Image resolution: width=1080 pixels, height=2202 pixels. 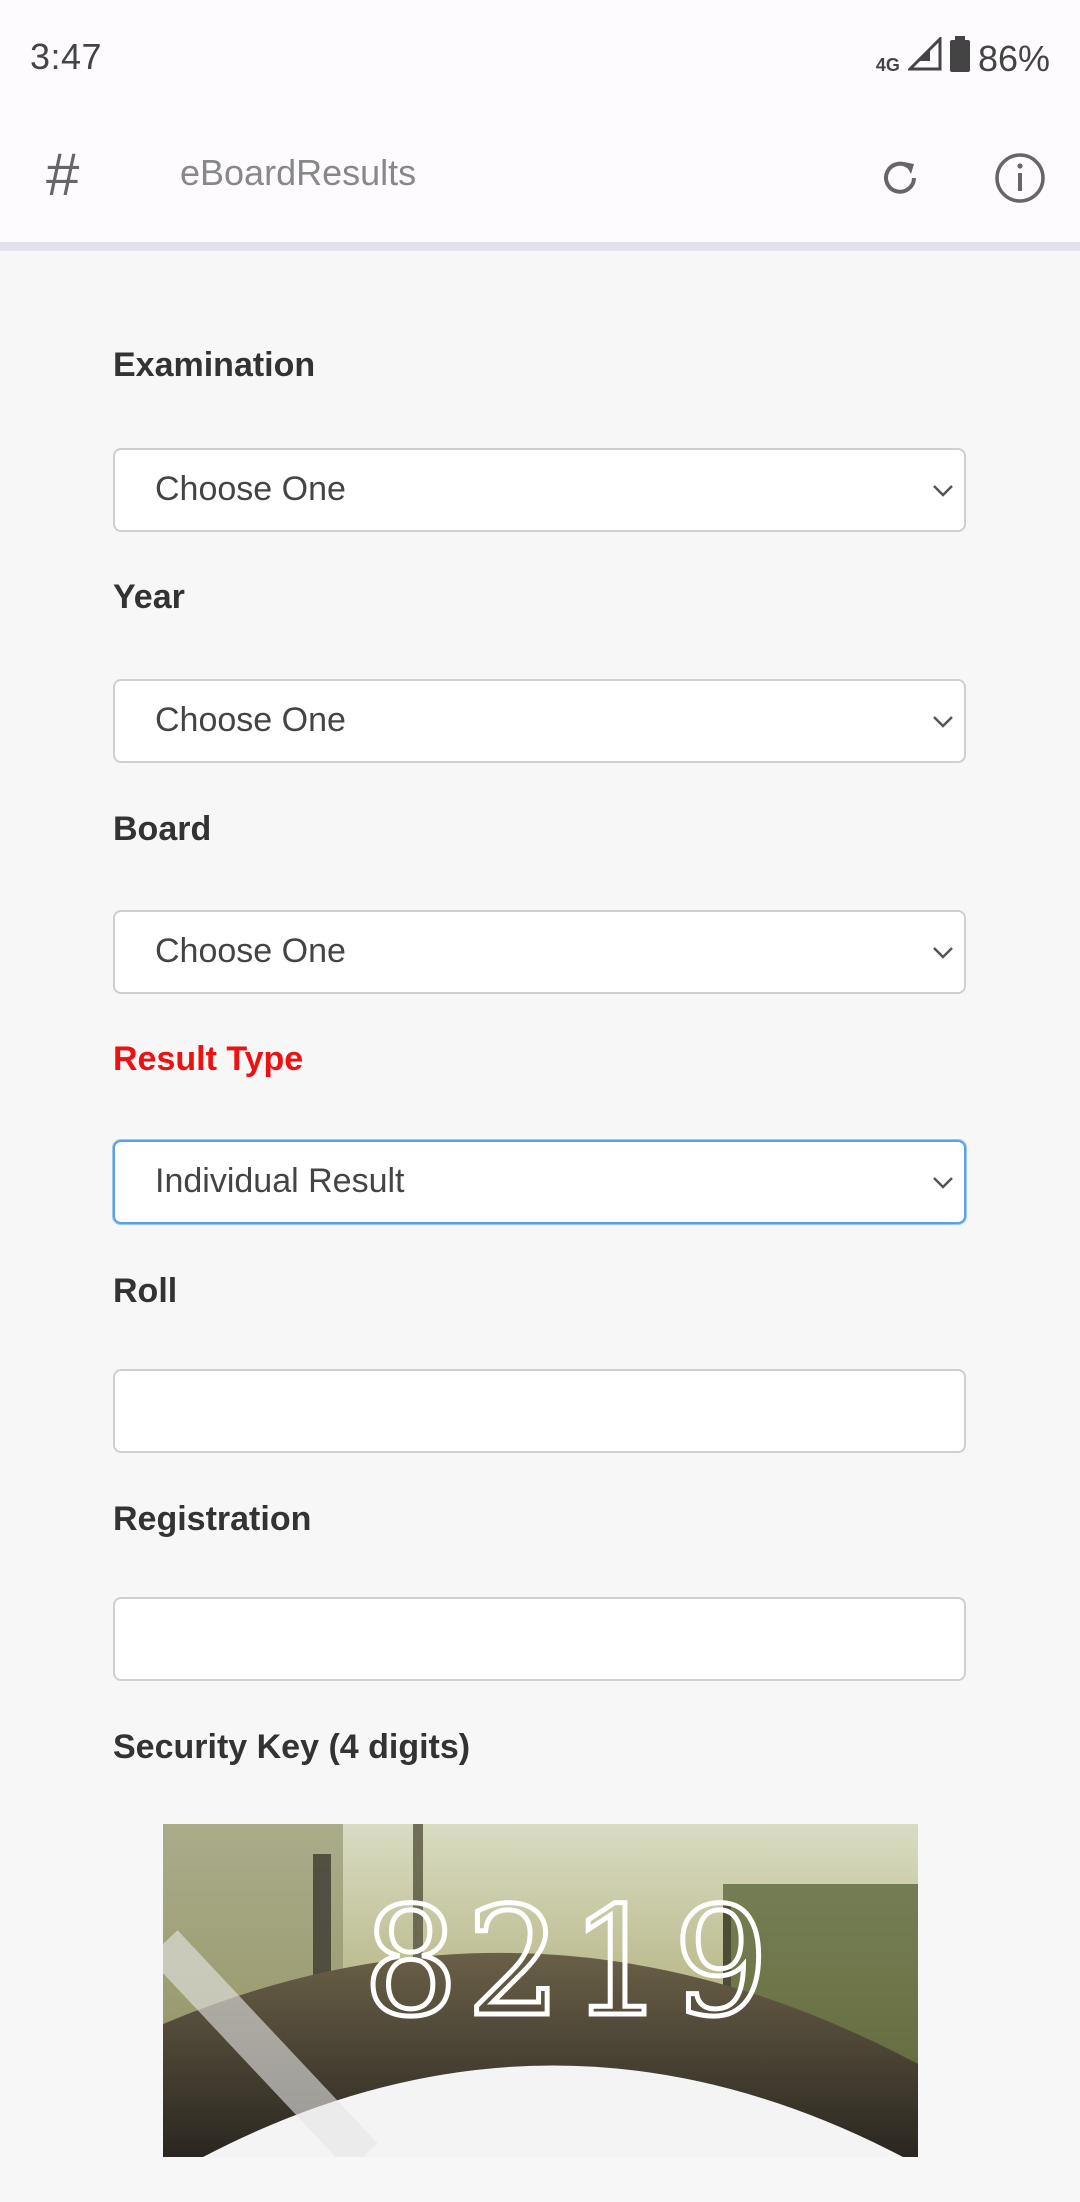 I want to click on registration-input, so click(x=539, y=1639).